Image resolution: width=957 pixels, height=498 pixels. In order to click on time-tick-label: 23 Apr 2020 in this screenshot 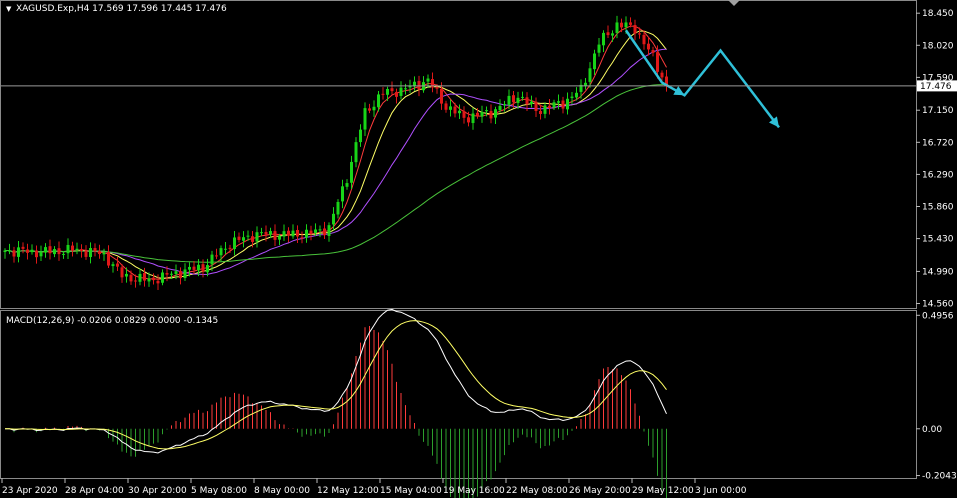, I will do `click(30, 491)`.